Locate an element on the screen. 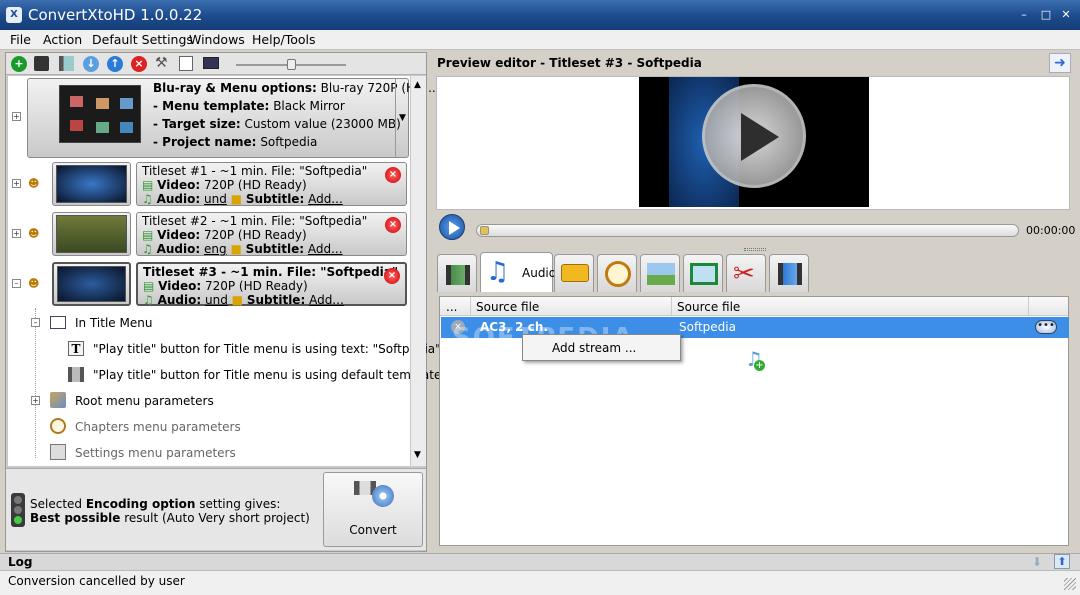 The width and height of the screenshot is (1080, 595). picture-icon is located at coordinates (661, 274).